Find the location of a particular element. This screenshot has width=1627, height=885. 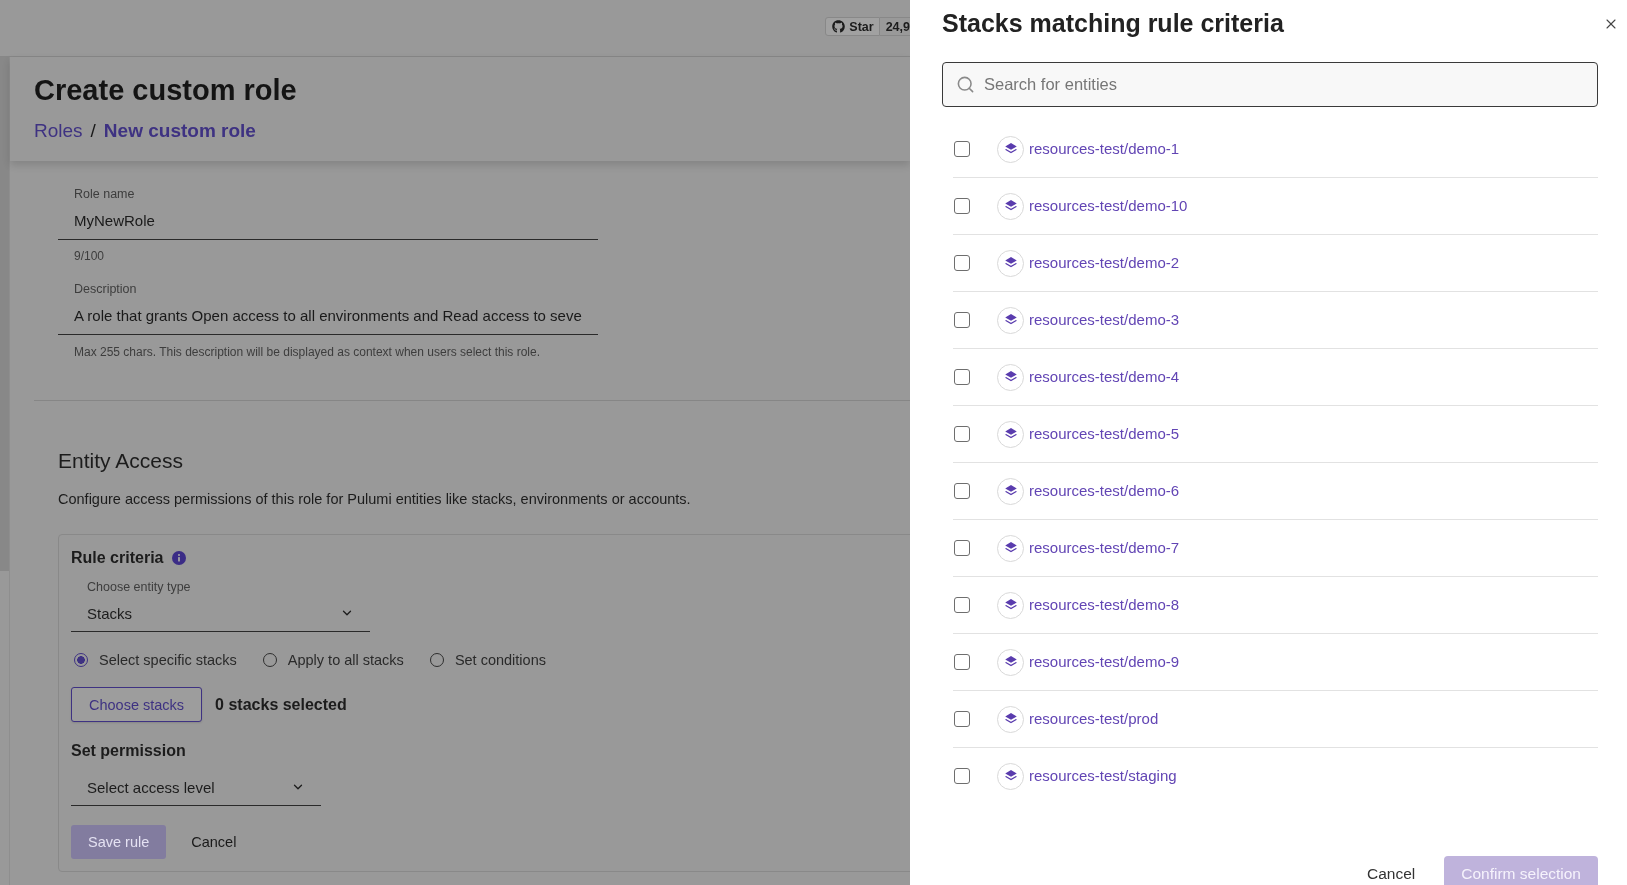

stack-link: resources-test/demo-8 is located at coordinates (1104, 605).